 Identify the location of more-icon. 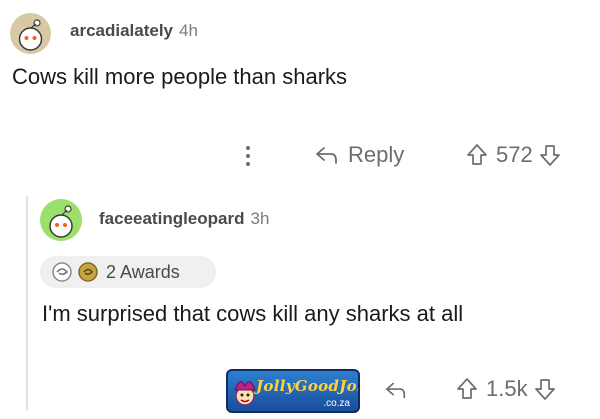
(248, 156).